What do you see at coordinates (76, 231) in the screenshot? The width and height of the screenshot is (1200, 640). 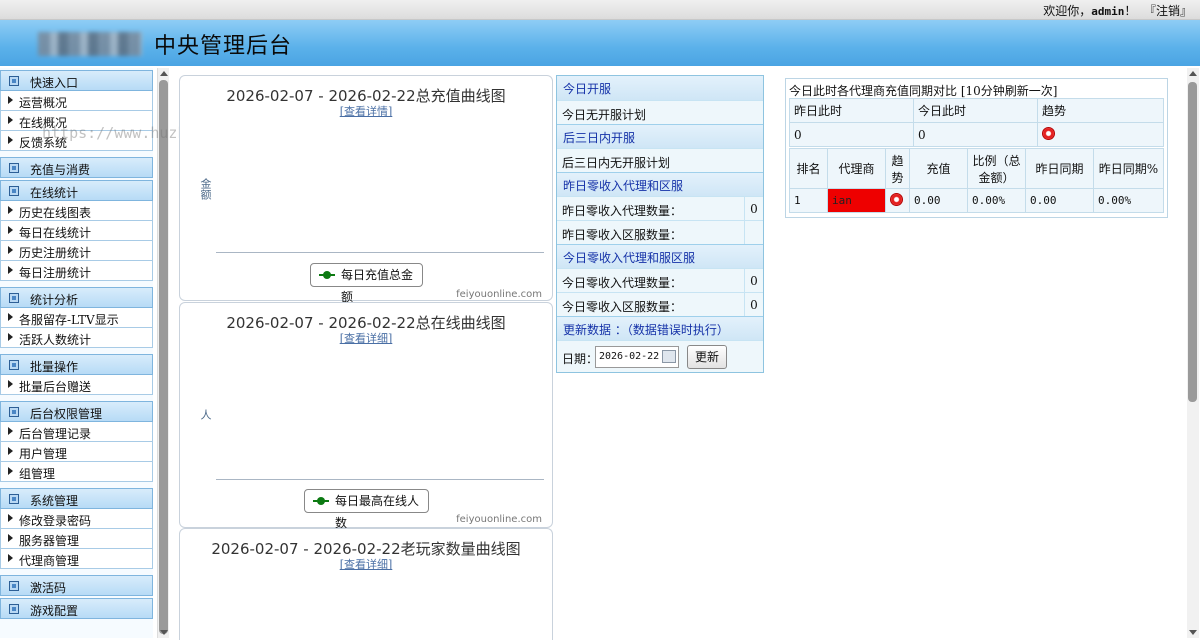 I see `sidebar-item-daily-online: 每日在线统计` at bounding box center [76, 231].